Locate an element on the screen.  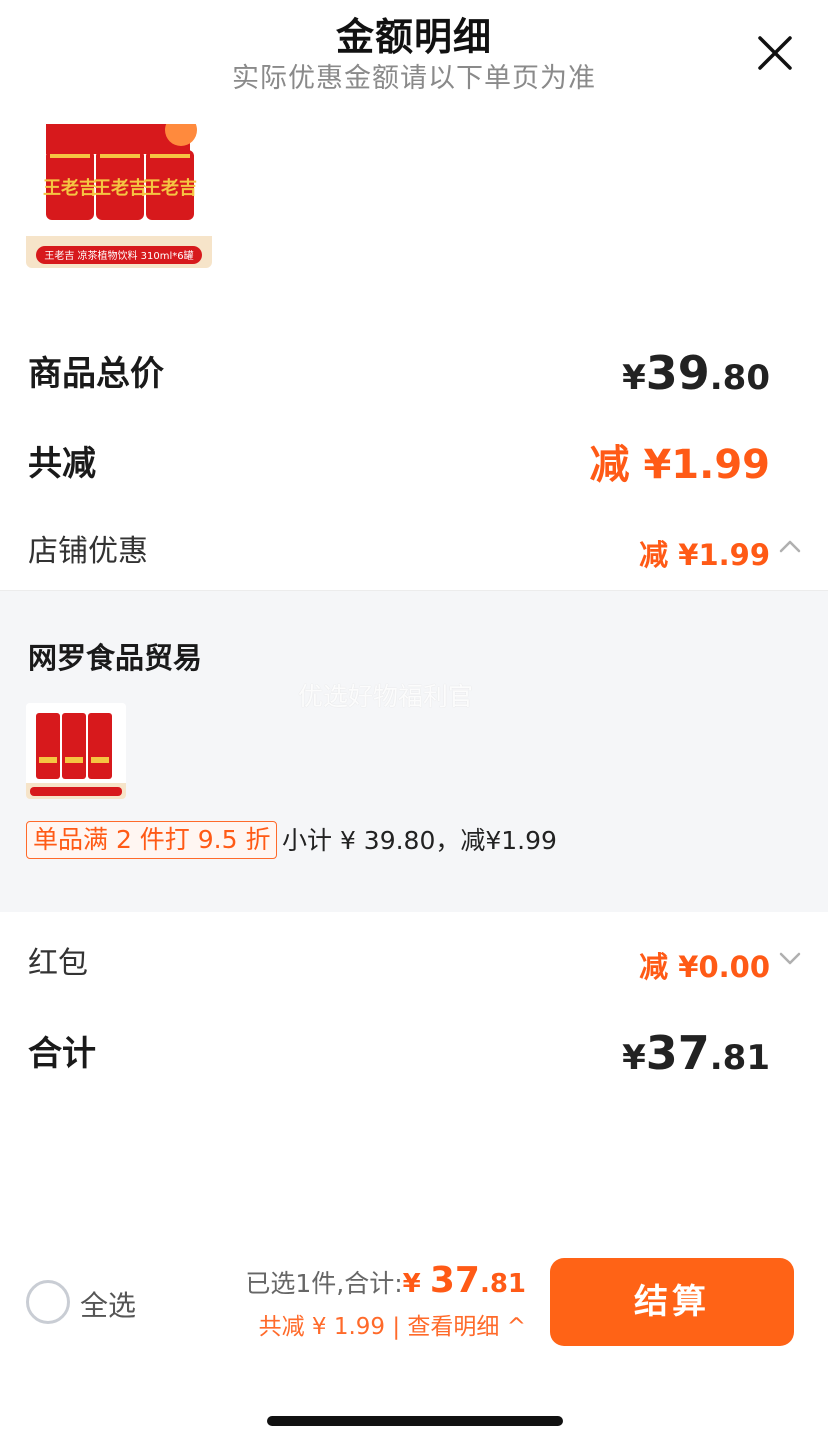
red-packet-label: 红包 is located at coordinates (58, 963).